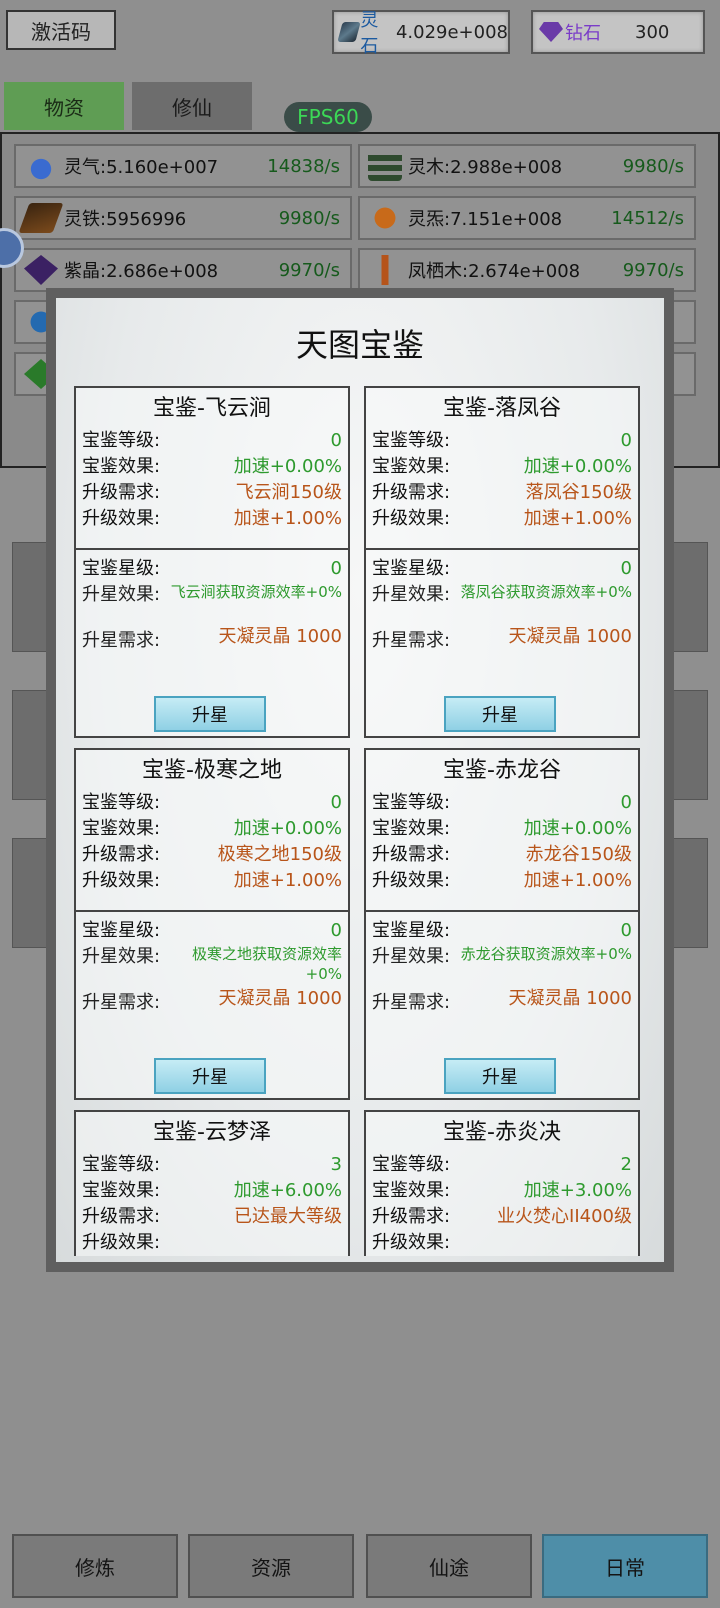 The width and height of the screenshot is (720, 1608). I want to click on crystal-icon, so click(41, 270).